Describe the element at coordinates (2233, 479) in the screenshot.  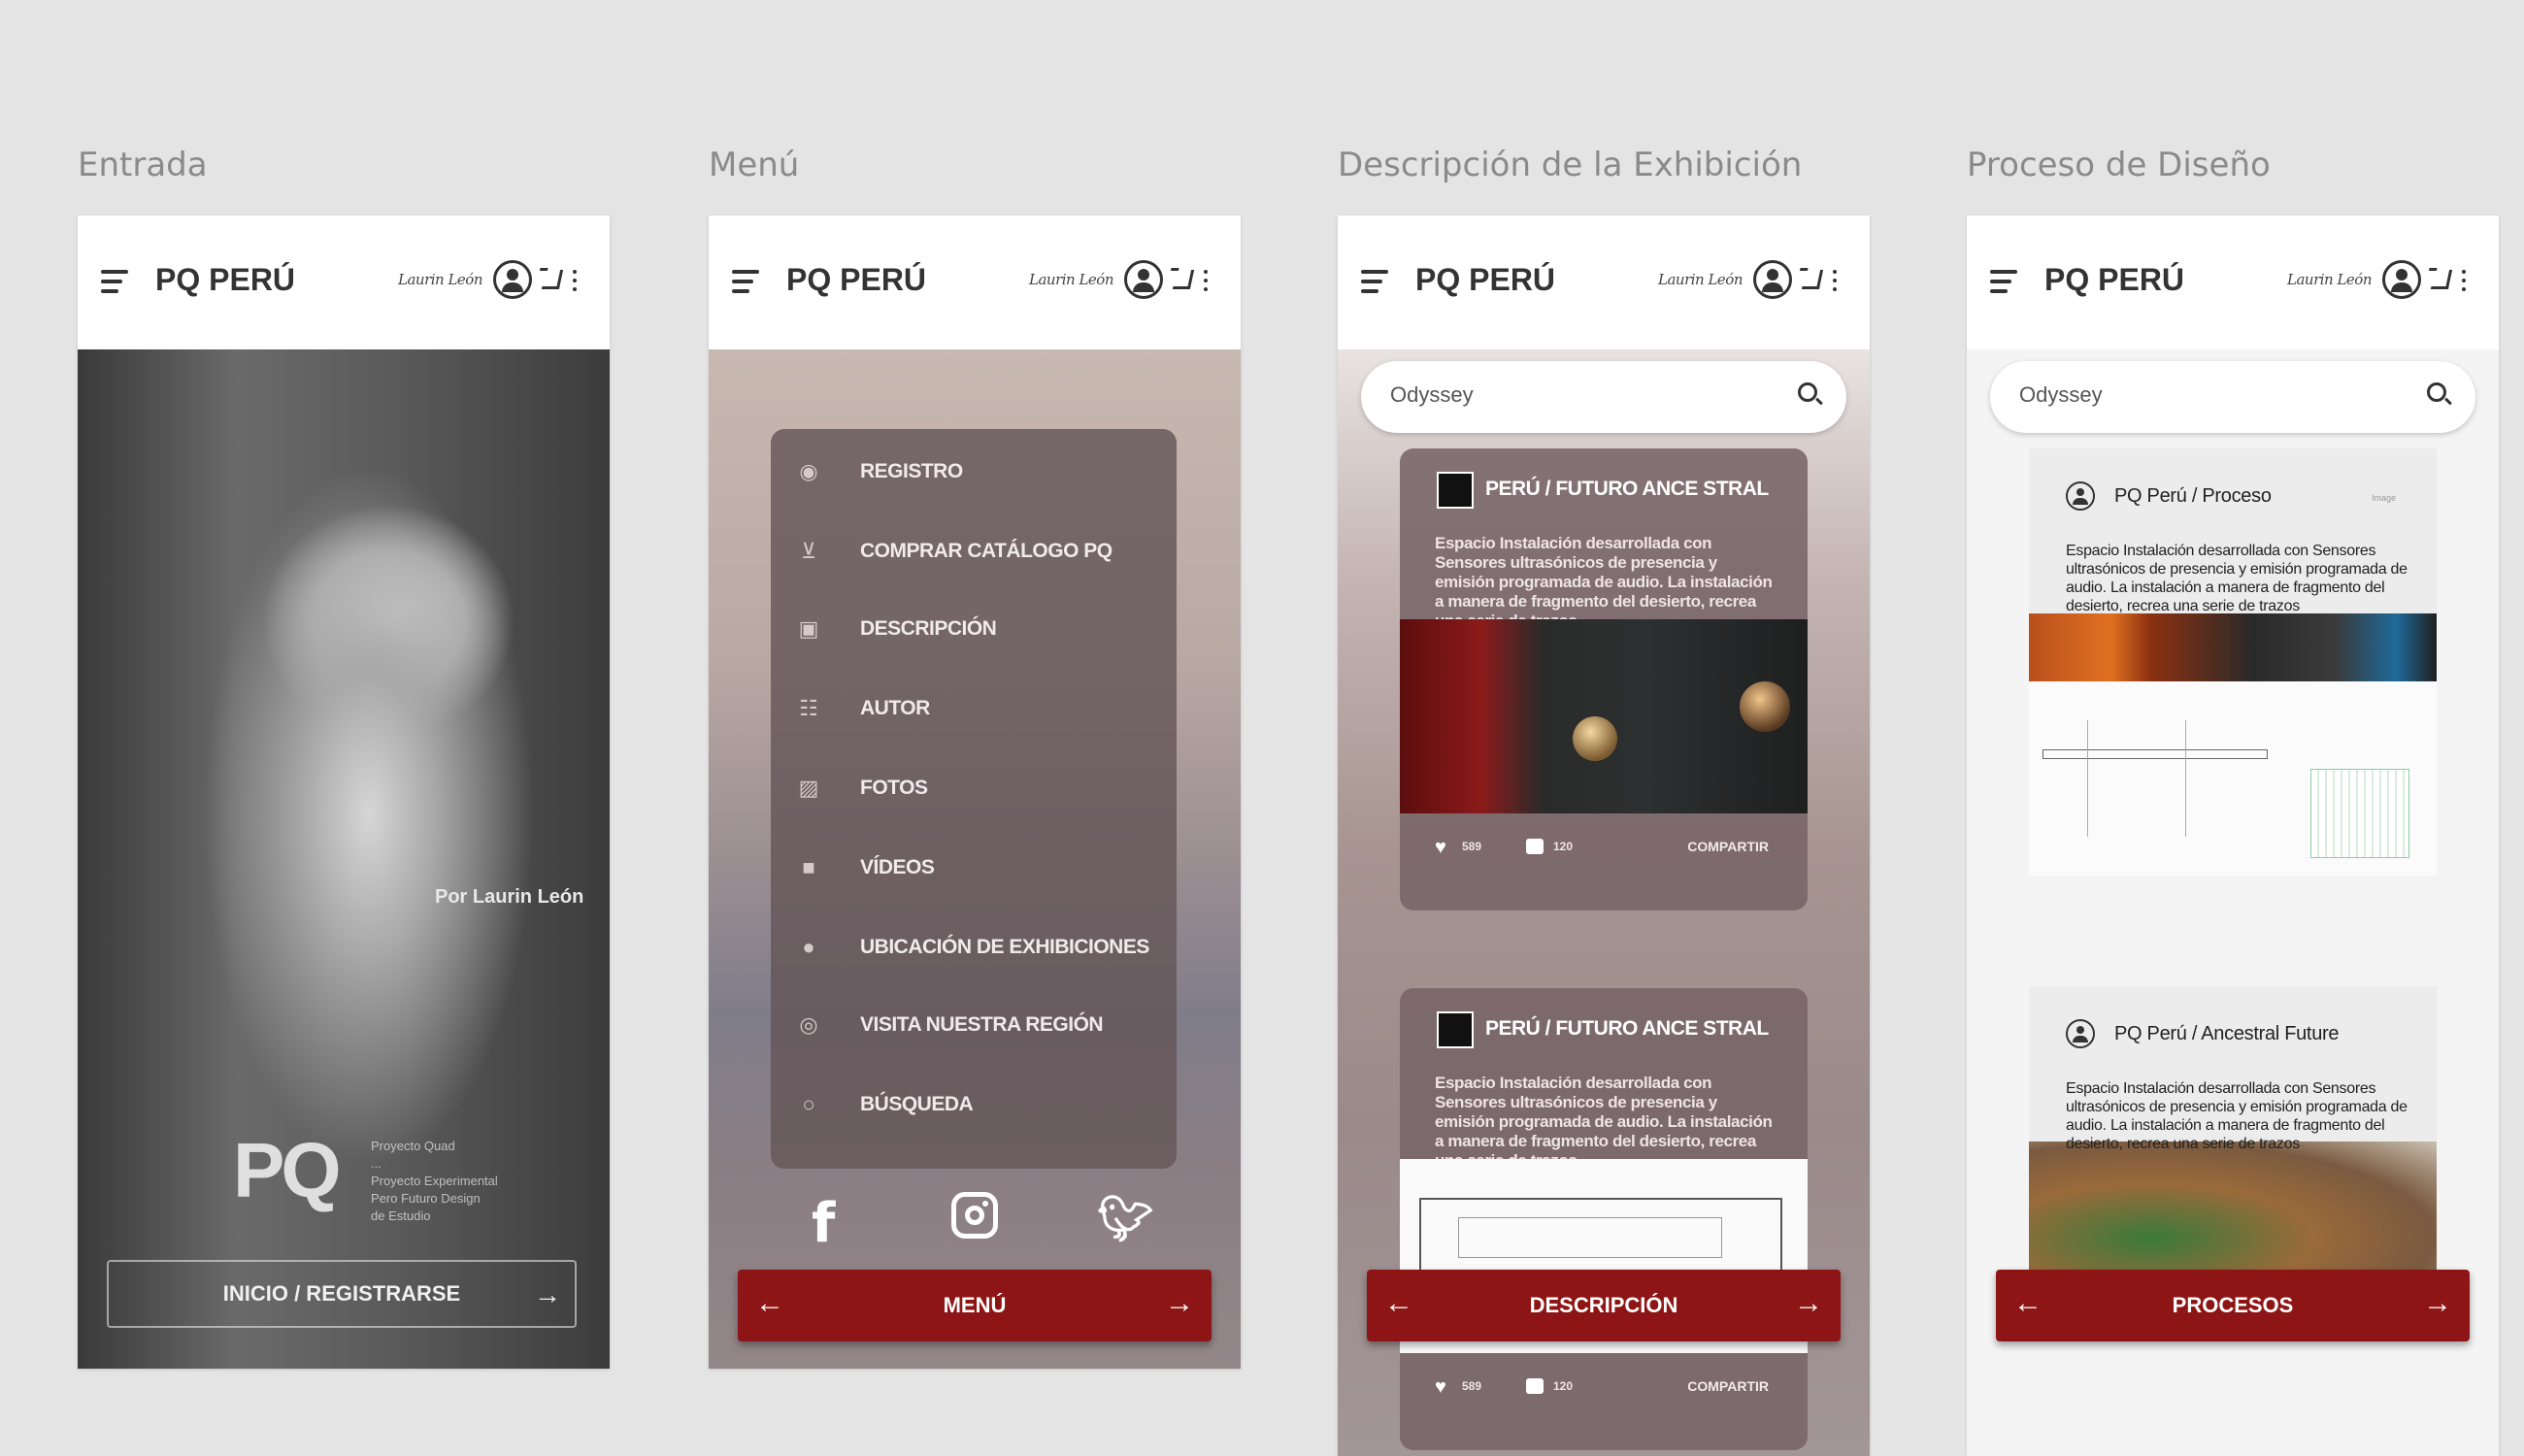
I see `post-header: PQ Perú / Proceso Image` at that location.